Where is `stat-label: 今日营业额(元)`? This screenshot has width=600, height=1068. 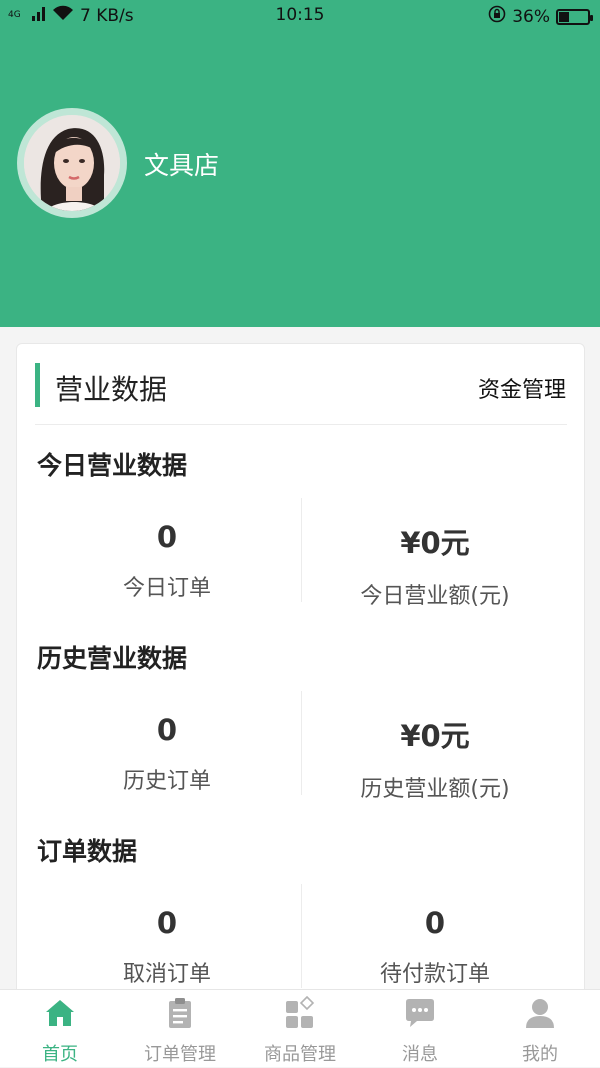 stat-label: 今日营业额(元) is located at coordinates (435, 596).